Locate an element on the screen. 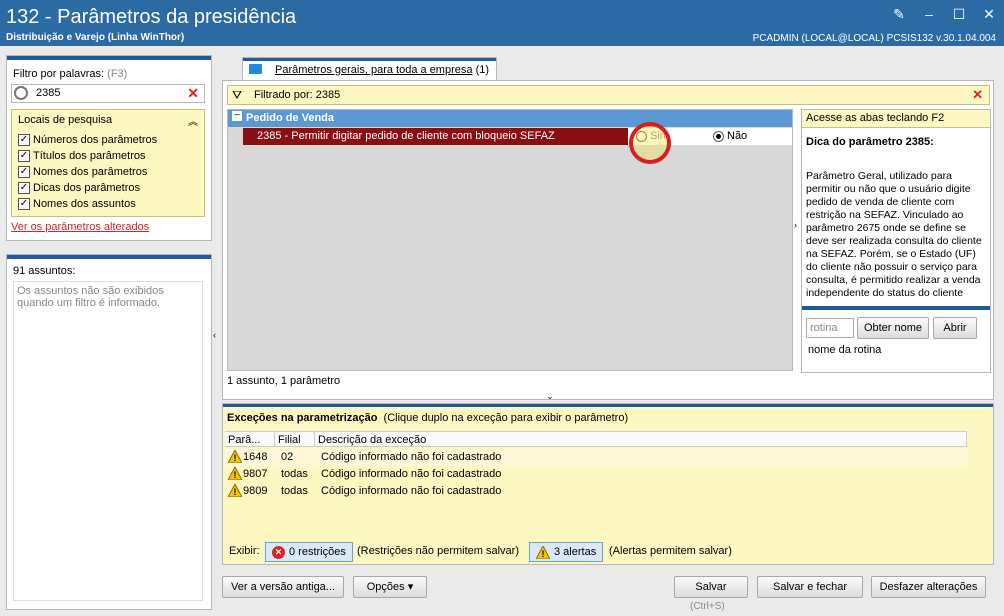  save-close-button: Salvar e fechar is located at coordinates (810, 587).